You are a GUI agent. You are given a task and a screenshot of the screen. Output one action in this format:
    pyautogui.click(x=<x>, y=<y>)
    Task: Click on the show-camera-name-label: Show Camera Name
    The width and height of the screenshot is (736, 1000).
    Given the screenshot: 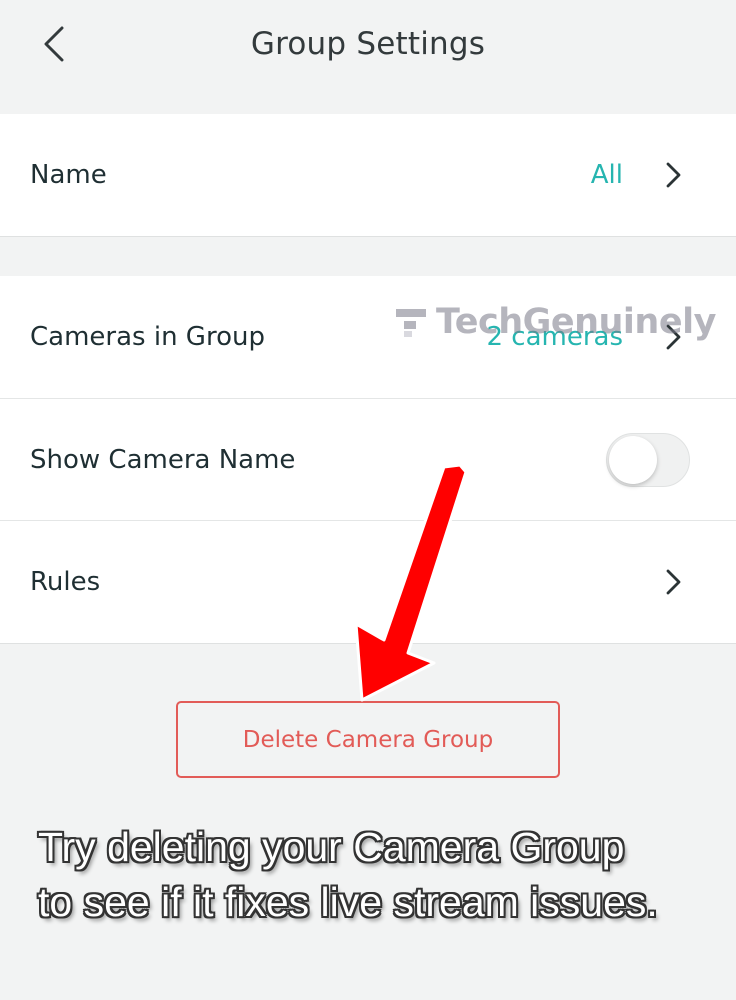 What is the action you would take?
    pyautogui.click(x=163, y=459)
    